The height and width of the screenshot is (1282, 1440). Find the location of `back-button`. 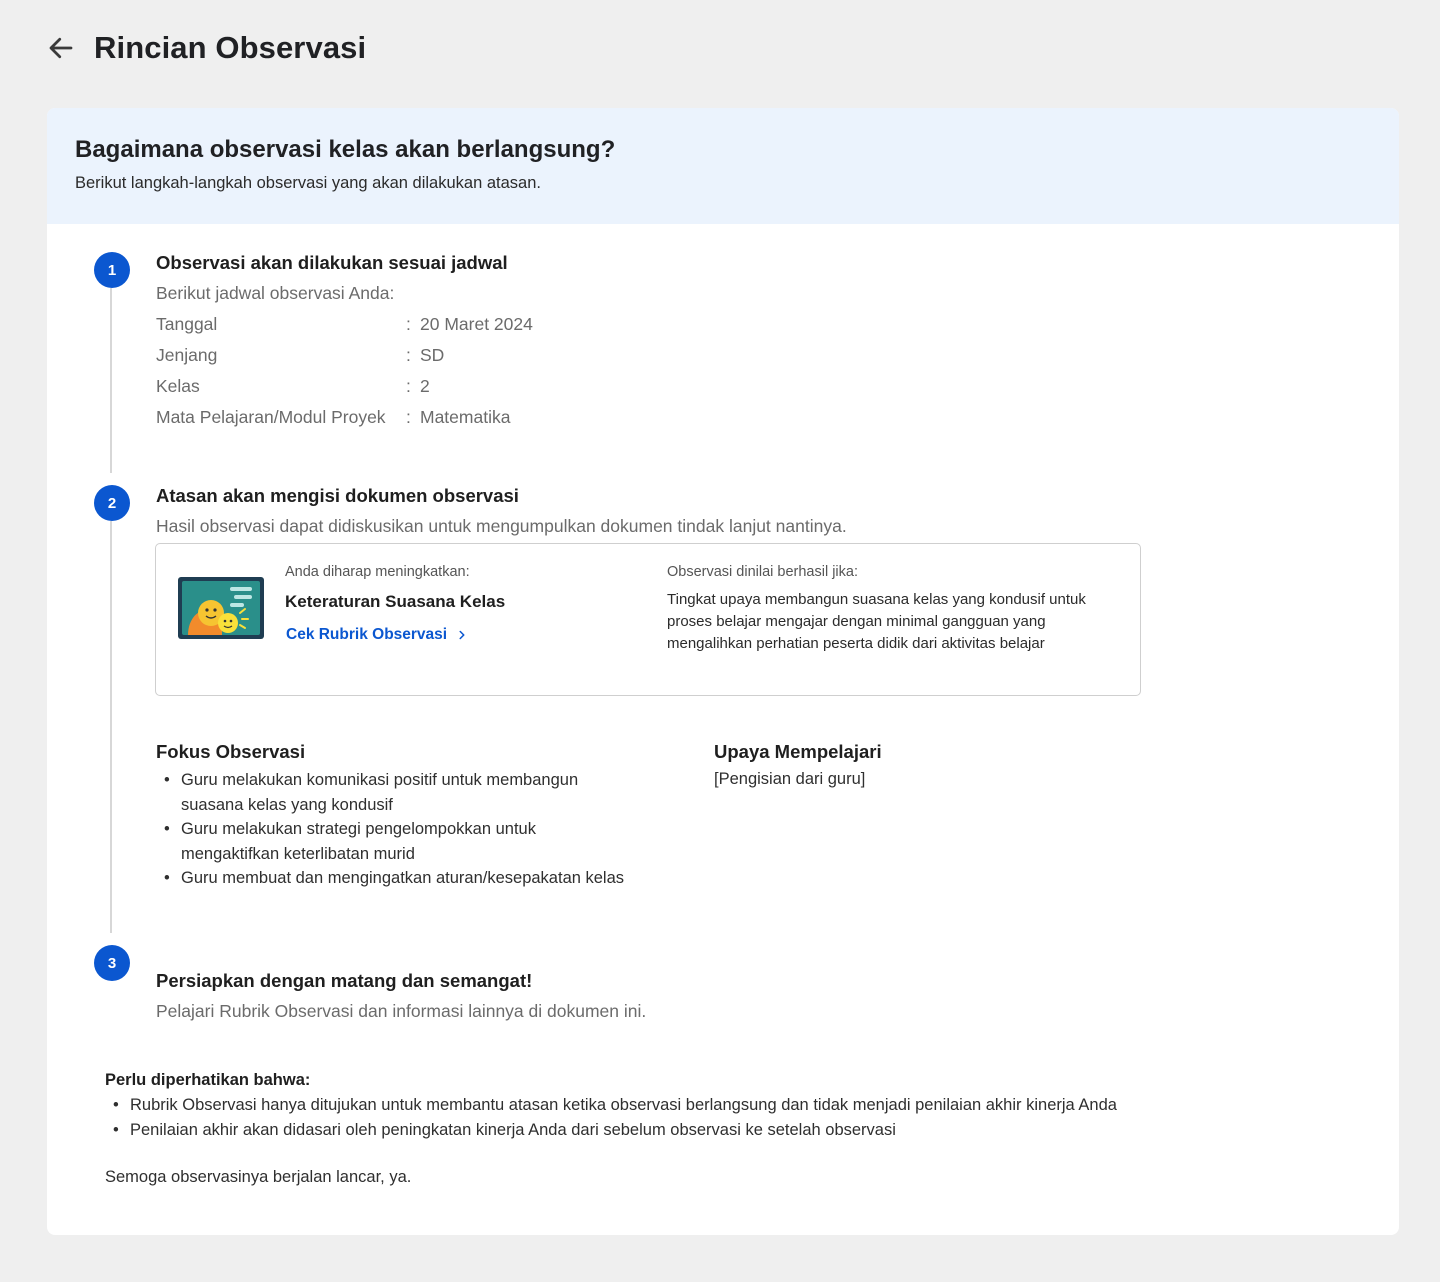

back-button is located at coordinates (61, 48).